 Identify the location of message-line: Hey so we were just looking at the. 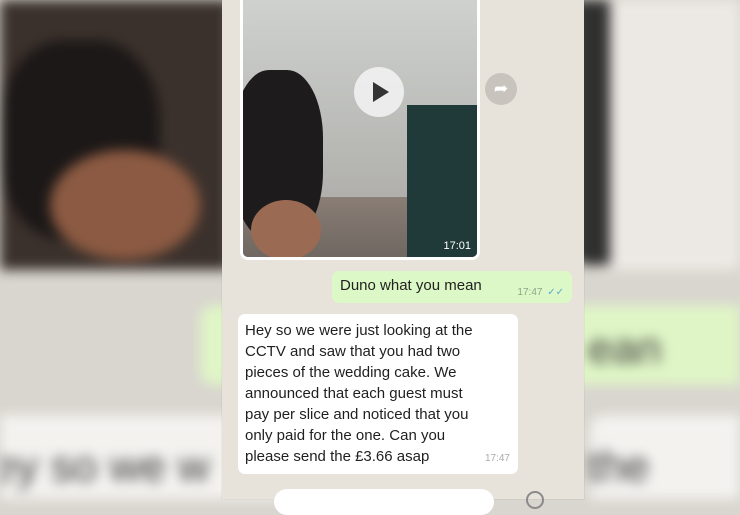
(359, 330).